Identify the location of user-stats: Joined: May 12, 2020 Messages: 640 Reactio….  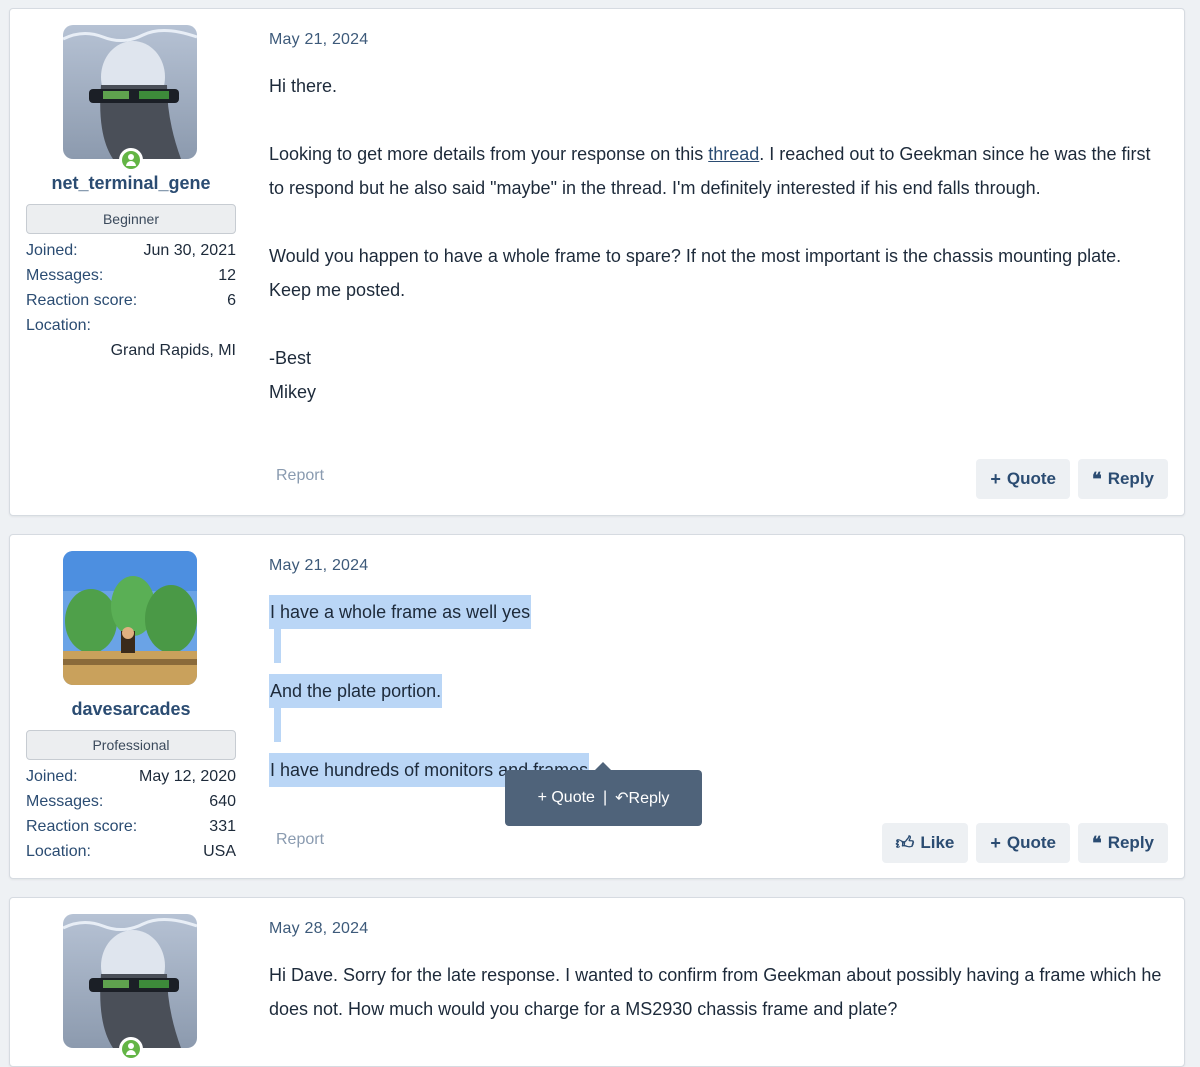
(131, 814).